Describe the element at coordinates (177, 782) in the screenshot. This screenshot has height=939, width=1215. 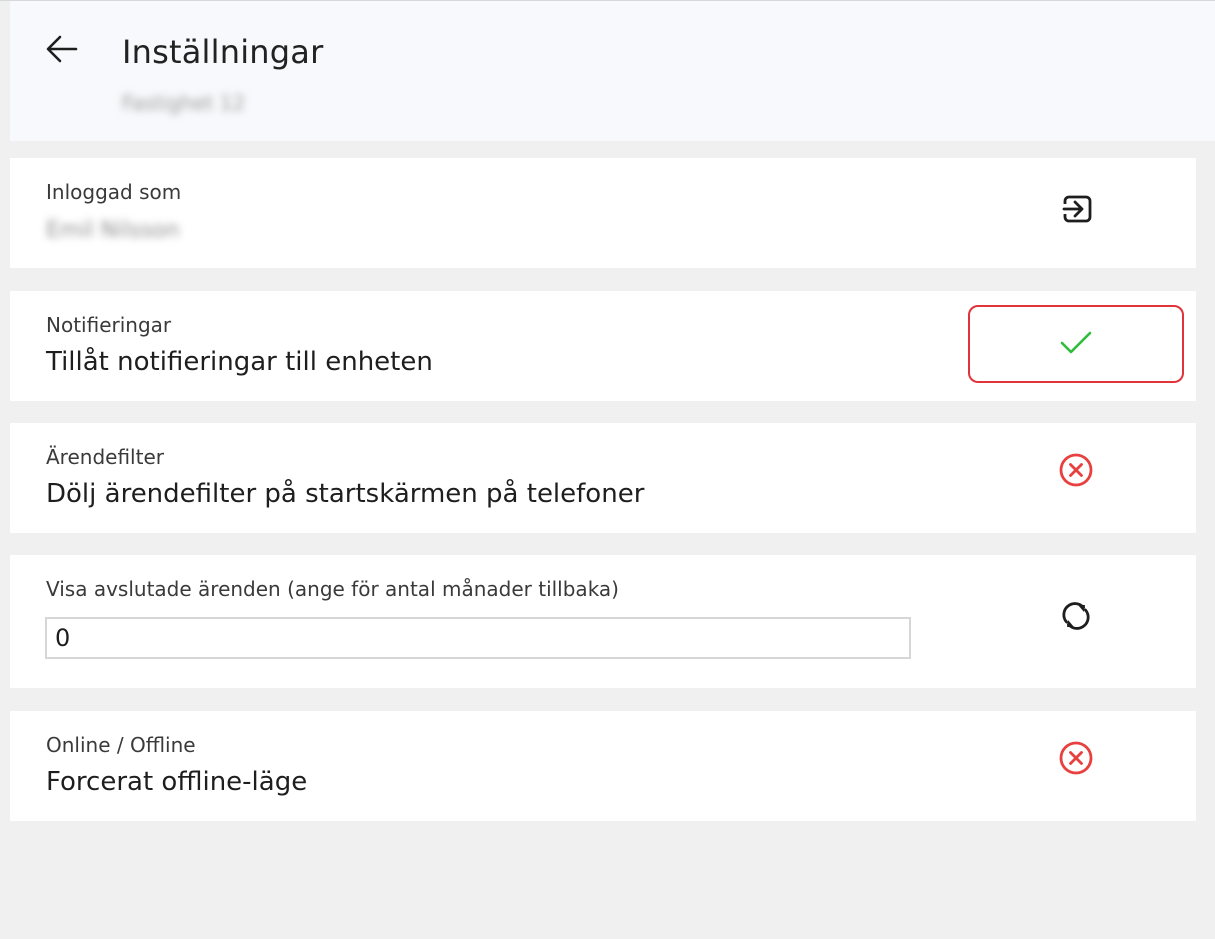
I see `online-offline-description: Forcerat offline-läge` at that location.